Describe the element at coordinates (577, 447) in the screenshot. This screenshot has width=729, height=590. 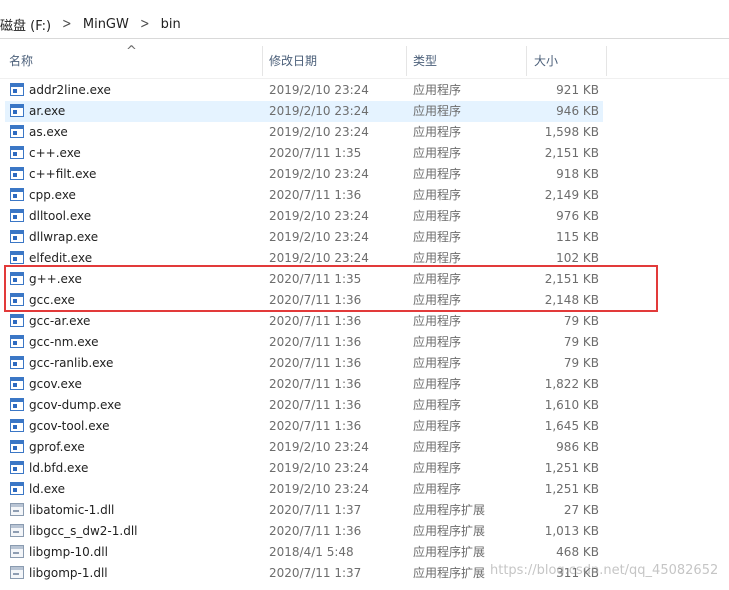
I see `file-size: 986 KB` at that location.